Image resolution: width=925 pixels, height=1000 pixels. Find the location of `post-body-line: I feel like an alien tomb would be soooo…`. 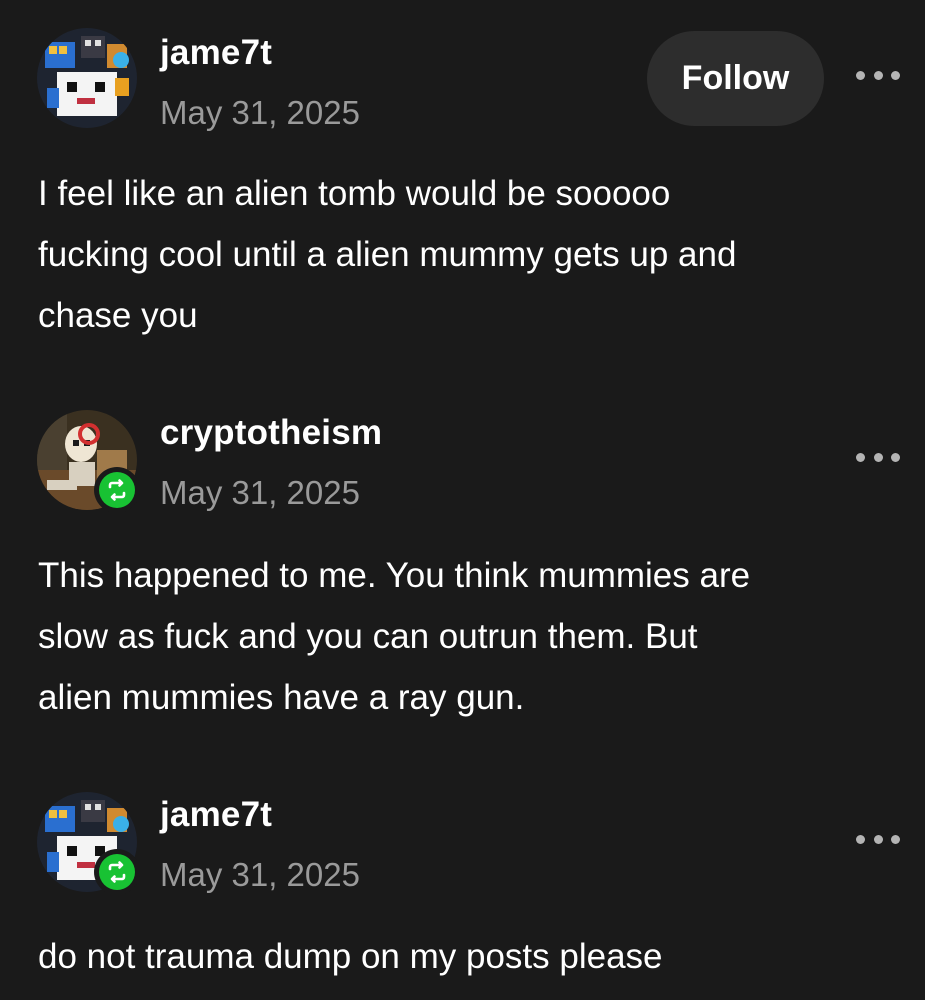

post-body-line: I feel like an alien tomb would be soooo… is located at coordinates (354, 193).